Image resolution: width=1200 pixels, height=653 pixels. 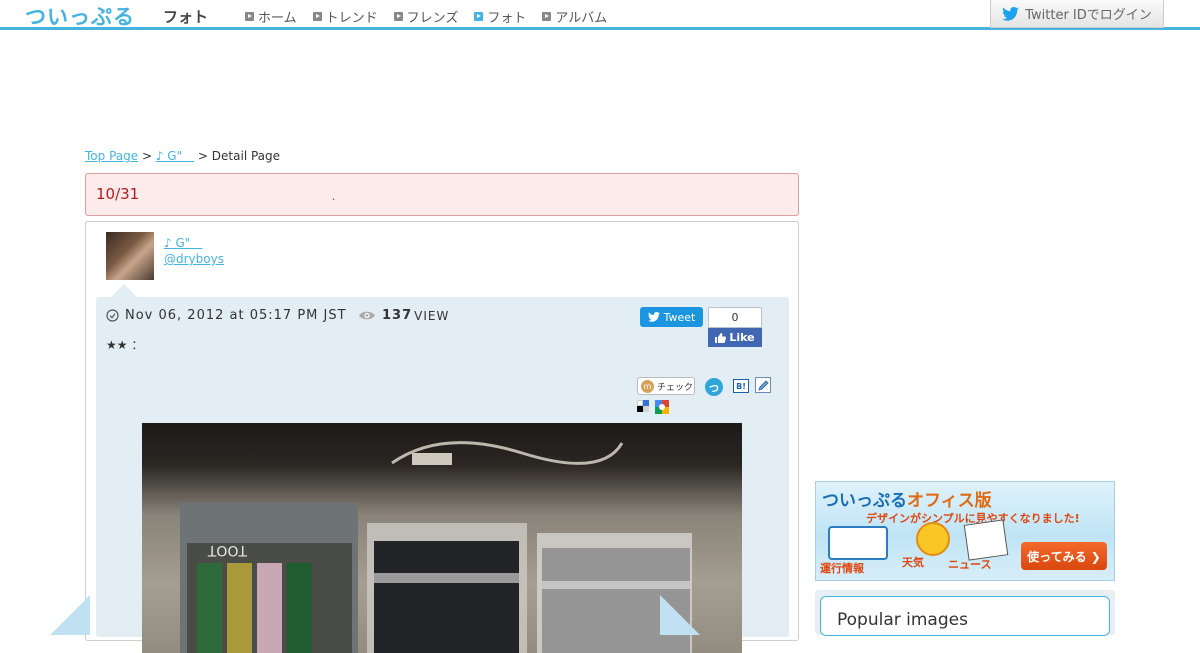 I want to click on nav-photo: フォト, so click(x=500, y=16).